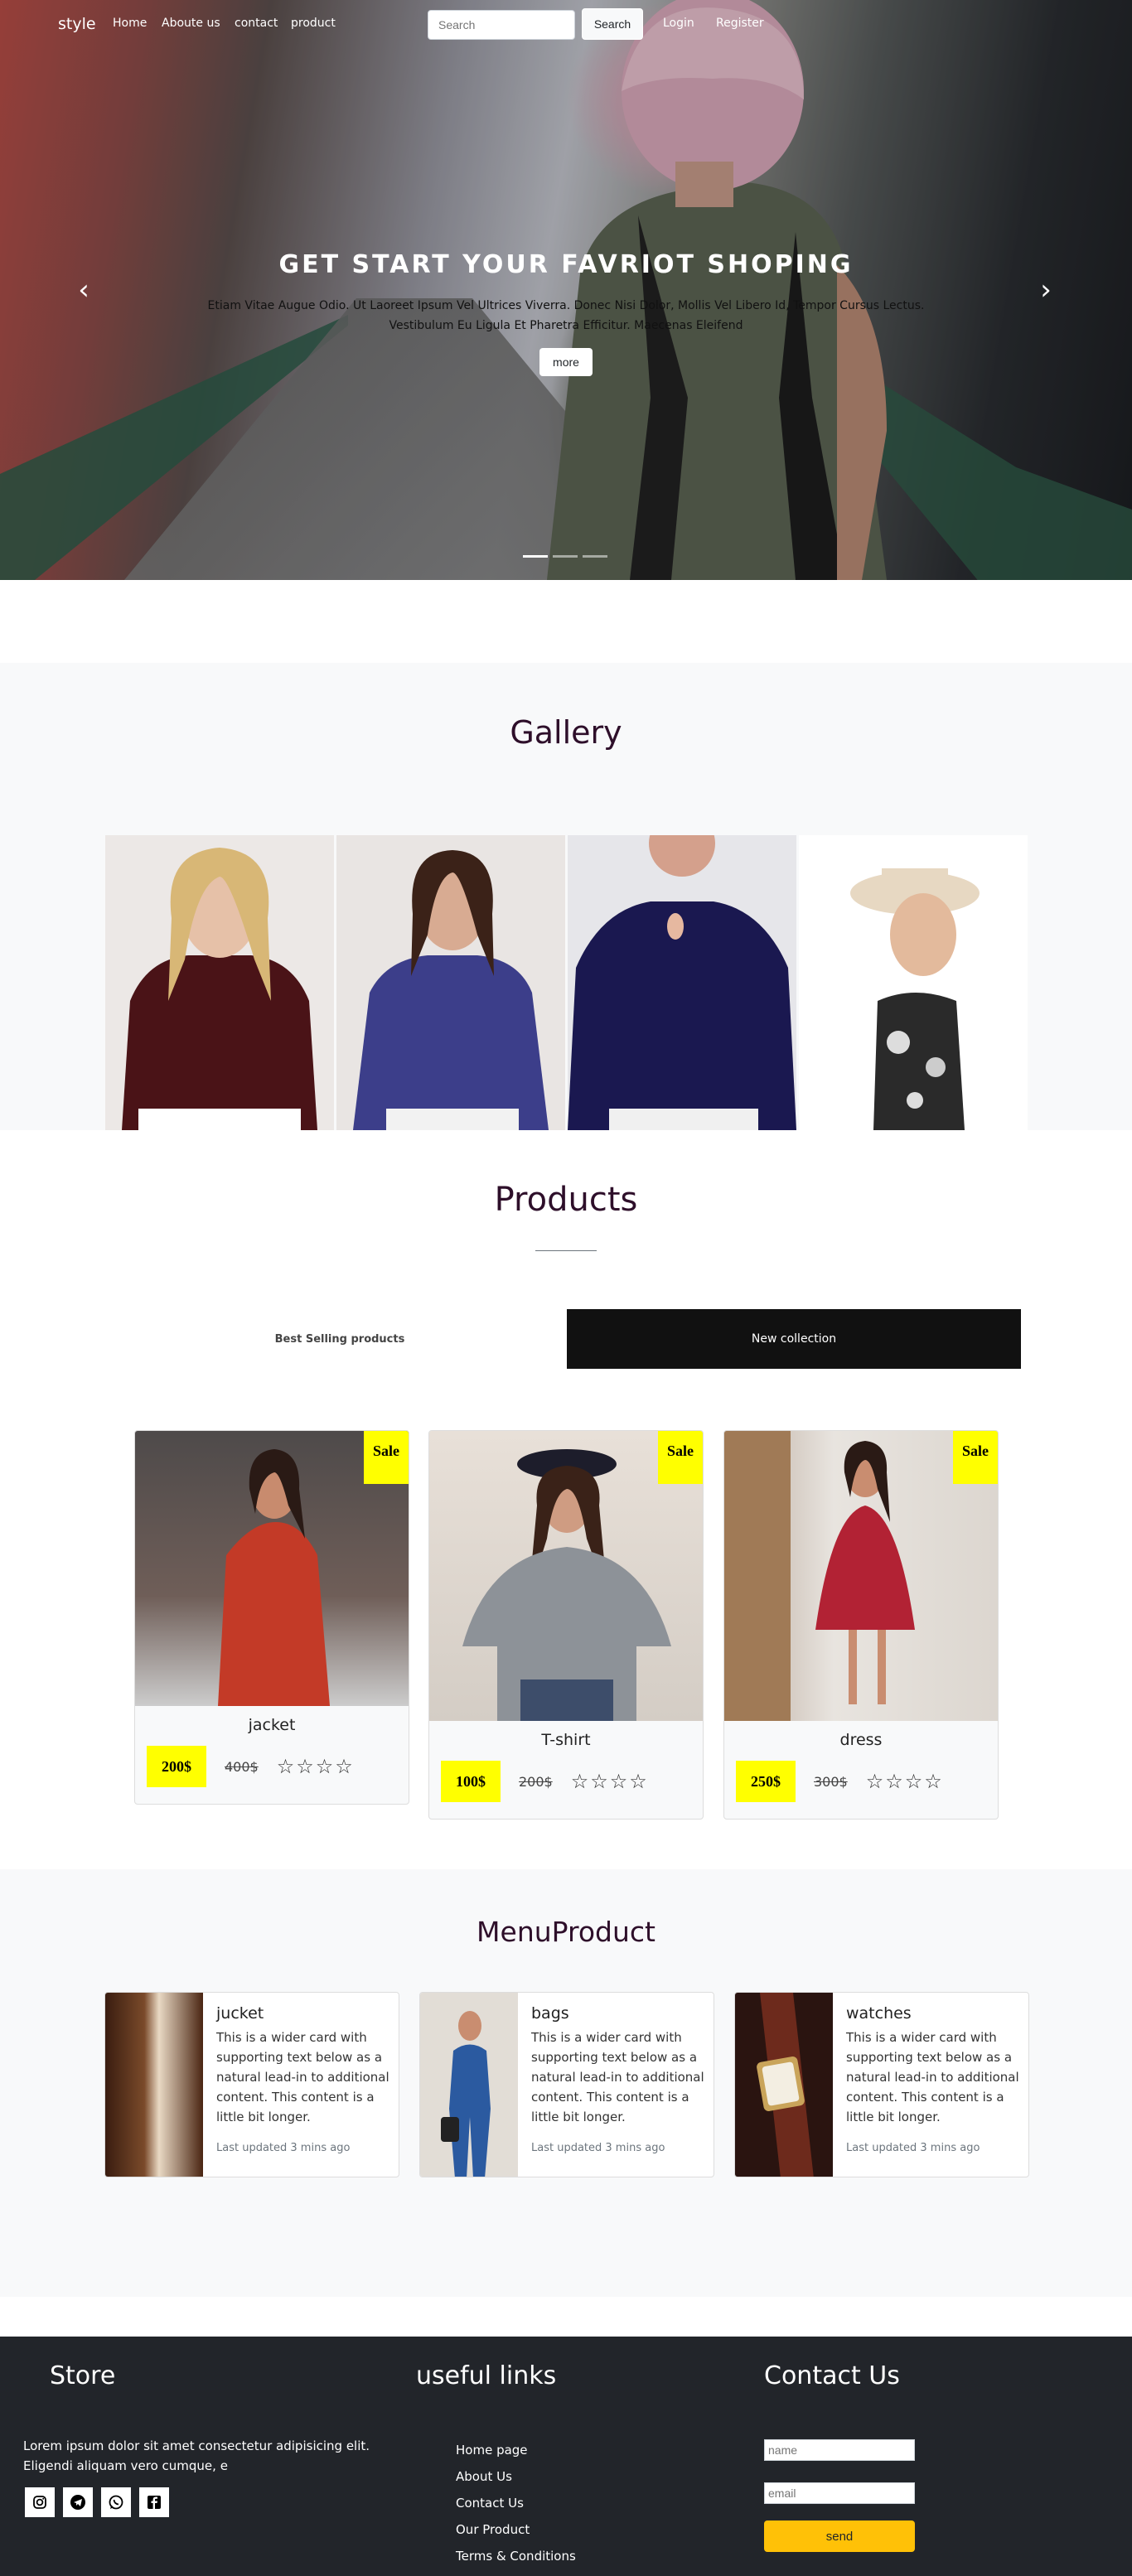 This screenshot has width=1132, height=2576. Describe the element at coordinates (879, 2014) in the screenshot. I see `menu-product-name: watches` at that location.